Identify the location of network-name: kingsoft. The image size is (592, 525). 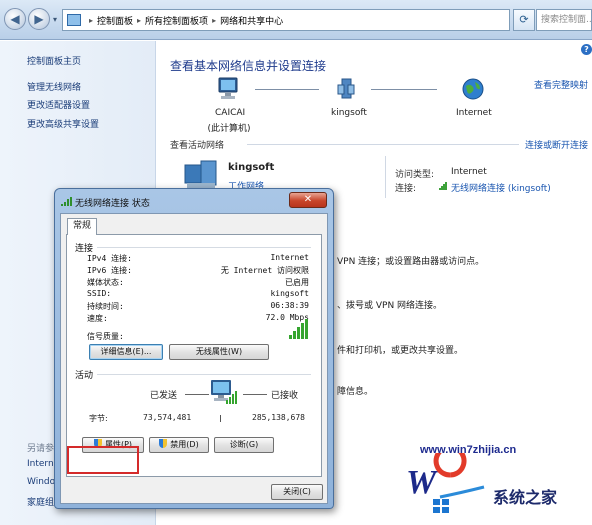
(251, 167).